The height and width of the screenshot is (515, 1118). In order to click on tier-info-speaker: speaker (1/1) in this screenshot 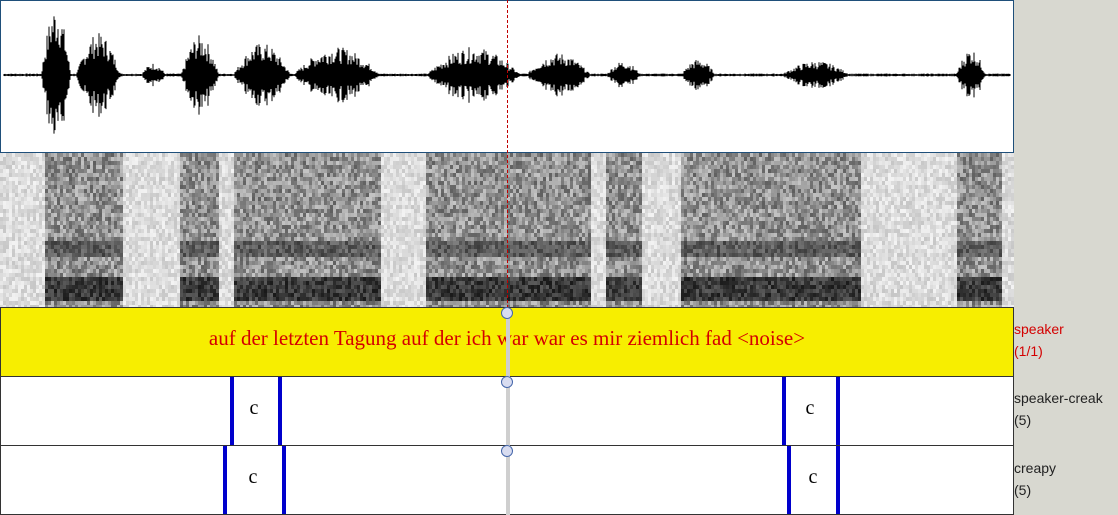, I will do `click(1066, 340)`.